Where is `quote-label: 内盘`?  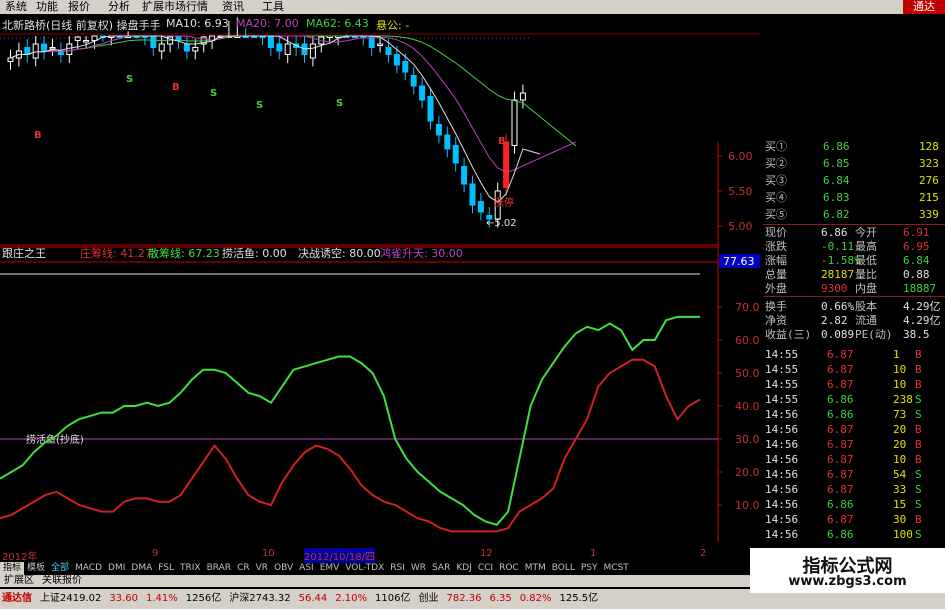 quote-label: 内盘 is located at coordinates (866, 288).